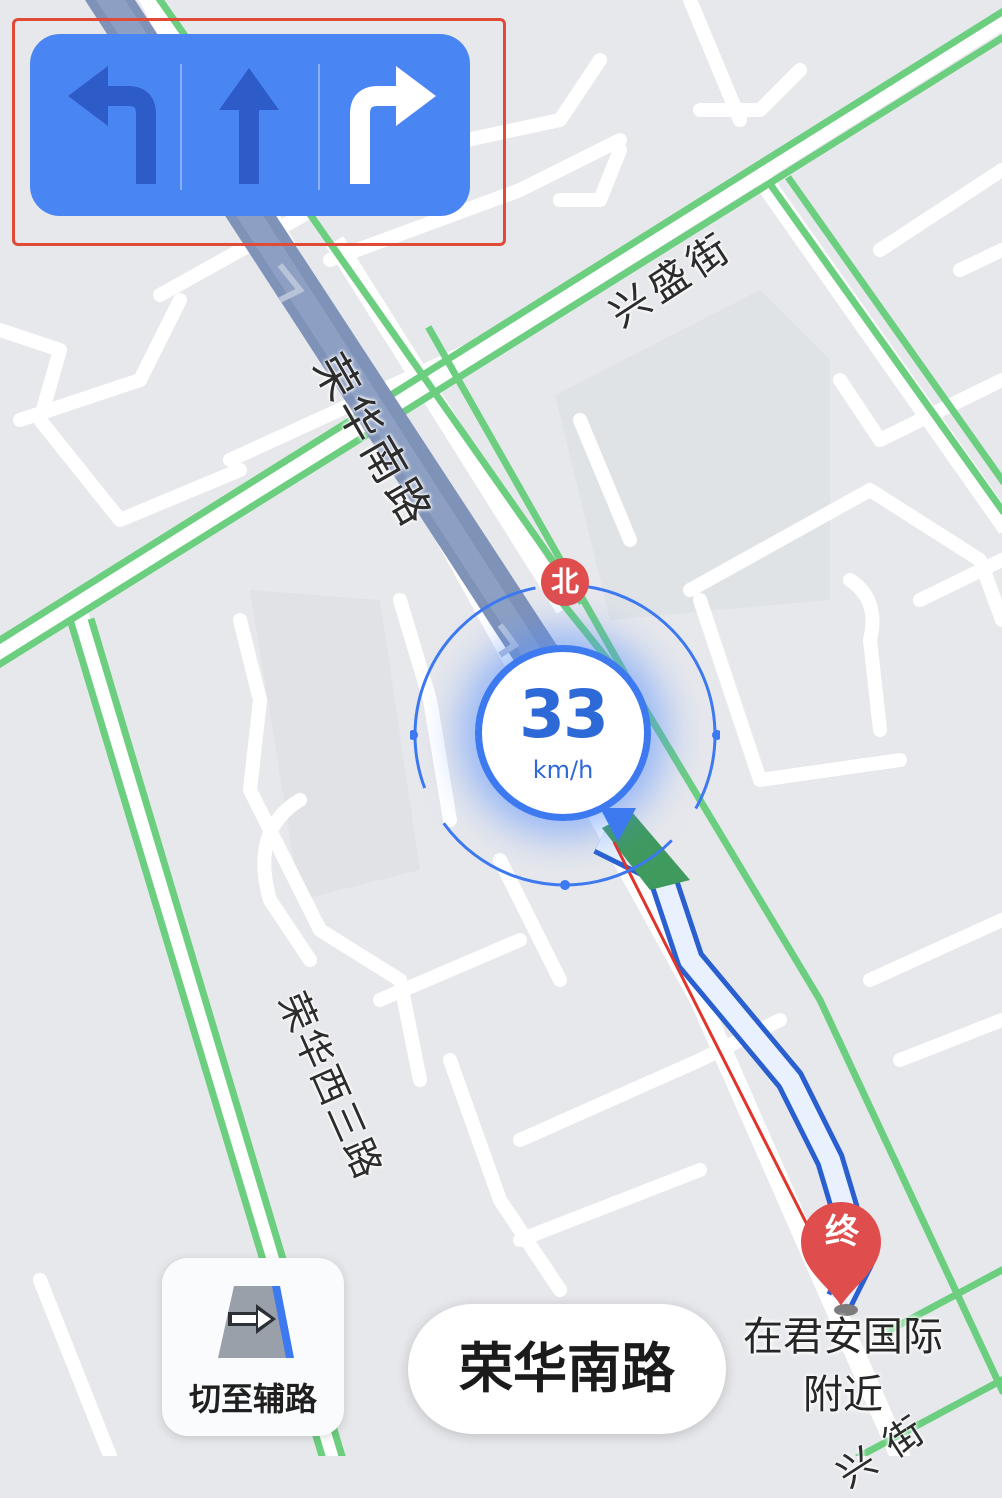 This screenshot has width=1002, height=1498. I want to click on destination-caption-line1: 在君安国际, so click(843, 1337).